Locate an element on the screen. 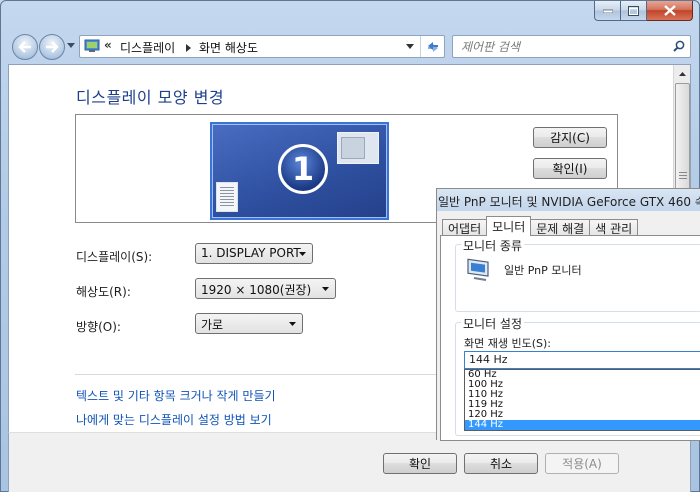  close-icon is located at coordinates (670, 11).